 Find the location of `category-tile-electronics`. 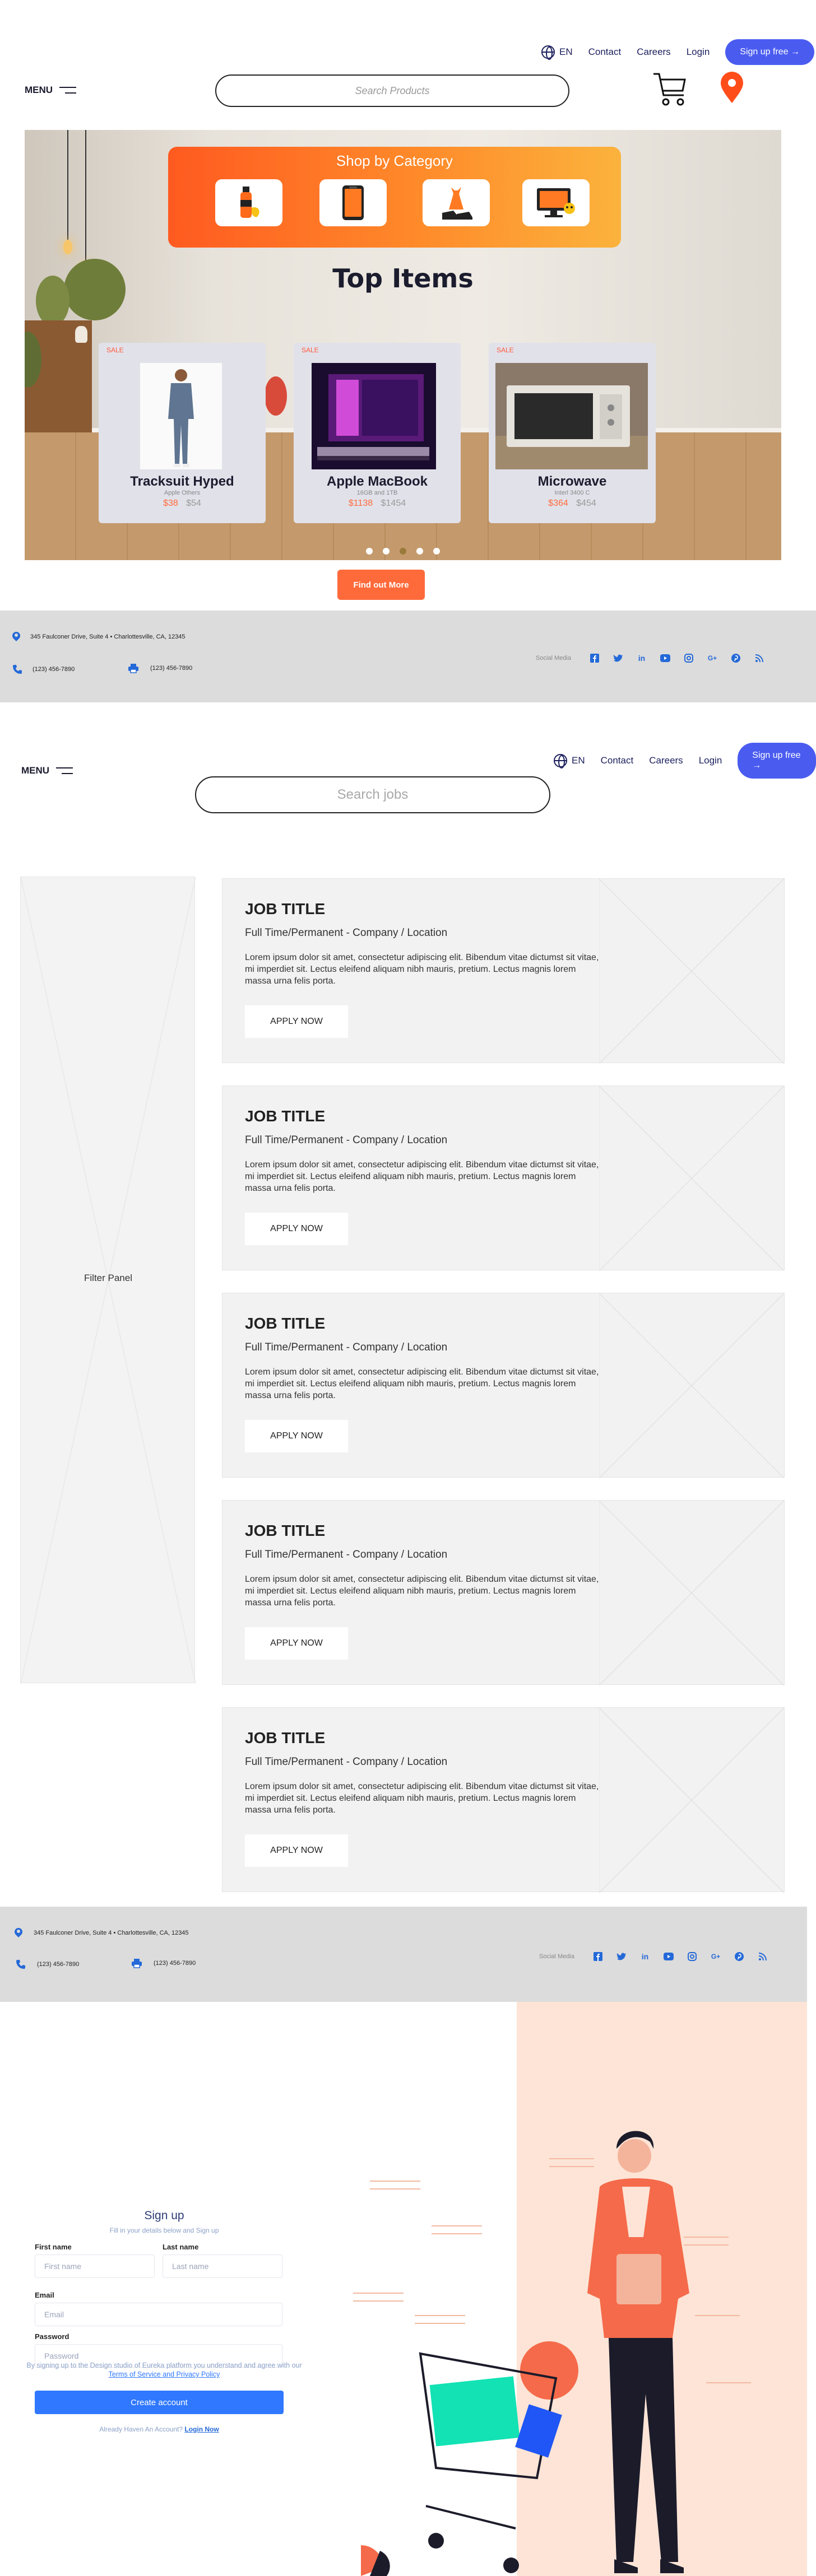

category-tile-electronics is located at coordinates (556, 202).